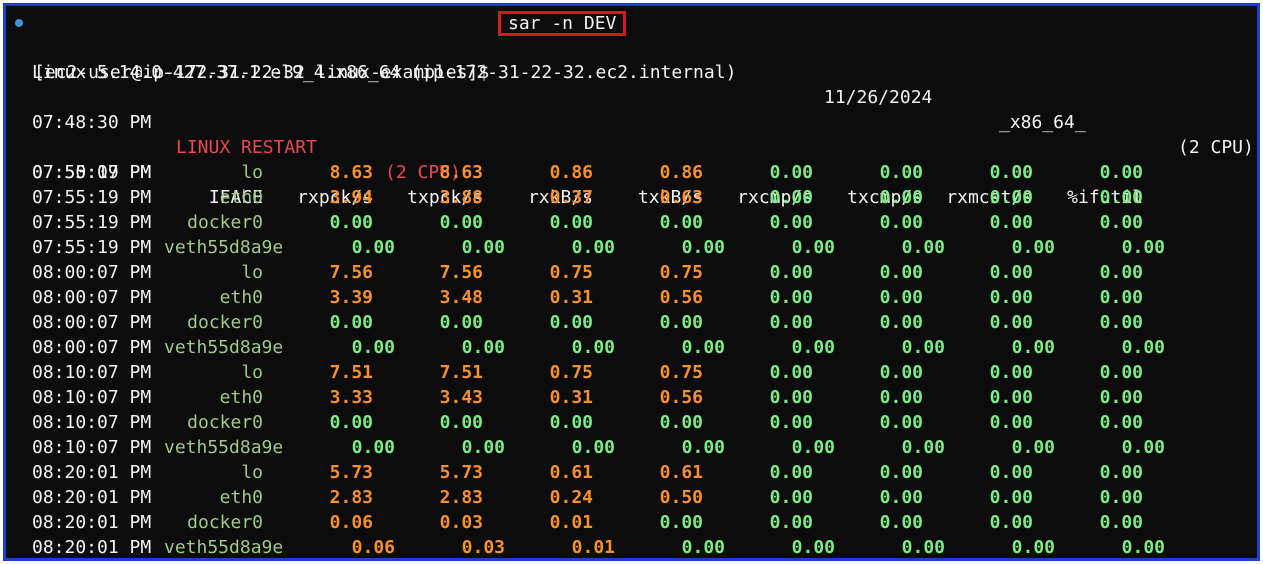 The image size is (1263, 564). What do you see at coordinates (351, 397) in the screenshot?
I see `cell-rxpck: 3.33` at bounding box center [351, 397].